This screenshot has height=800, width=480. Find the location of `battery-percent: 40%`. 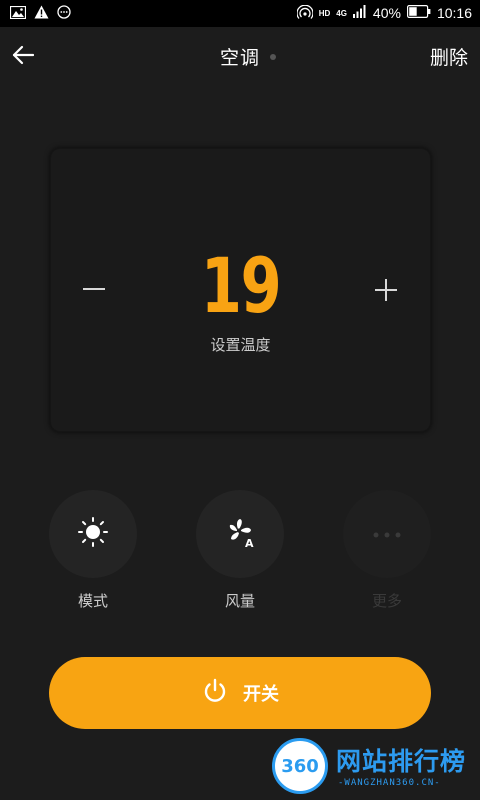

battery-percent: 40% is located at coordinates (386, 13).